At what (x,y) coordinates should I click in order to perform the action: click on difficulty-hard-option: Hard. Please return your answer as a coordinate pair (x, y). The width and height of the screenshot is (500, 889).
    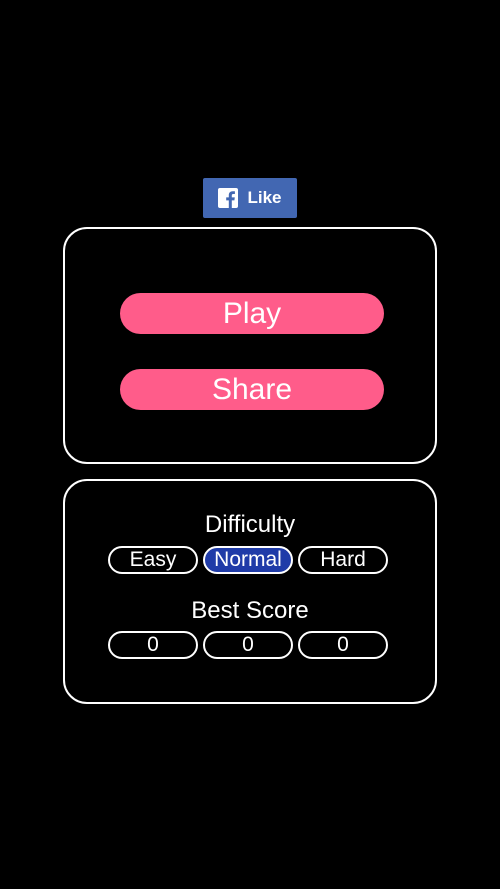
    Looking at the image, I should click on (343, 560).